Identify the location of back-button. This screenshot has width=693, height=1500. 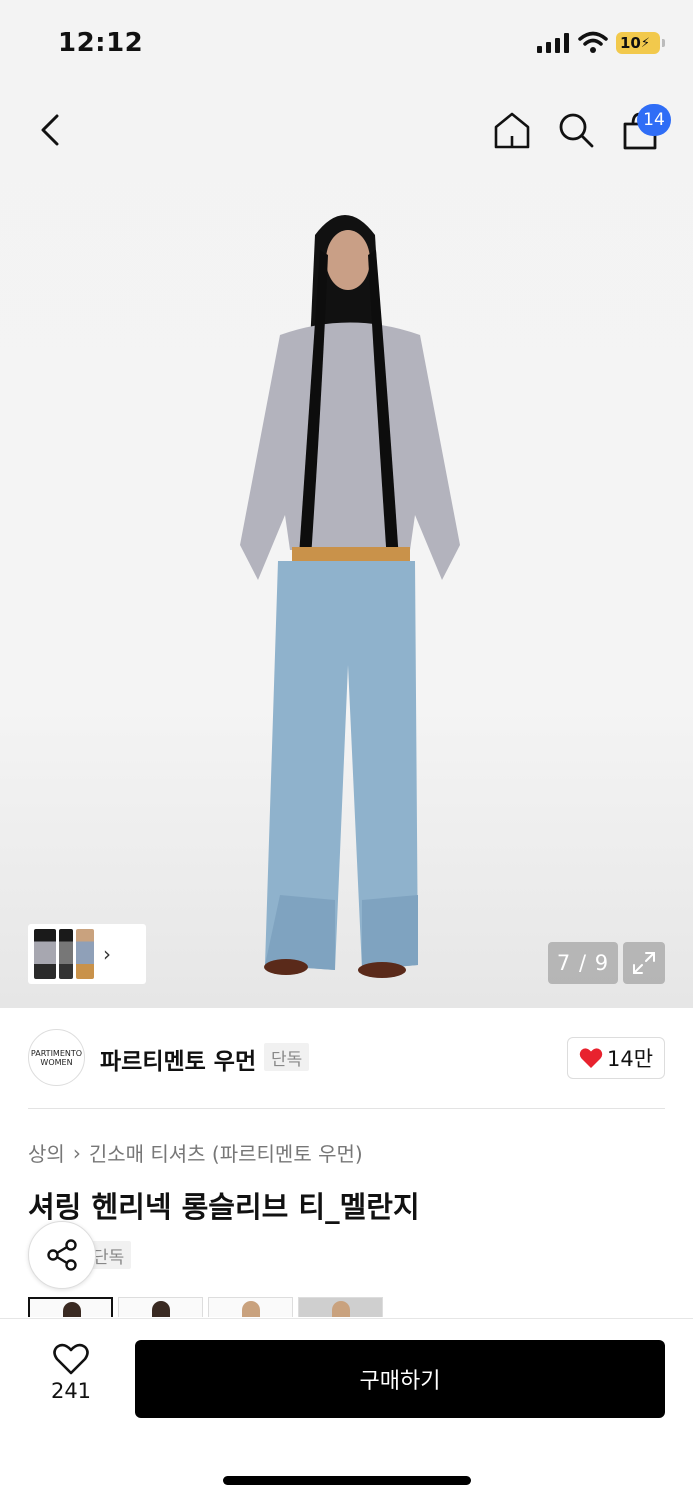
(50, 130).